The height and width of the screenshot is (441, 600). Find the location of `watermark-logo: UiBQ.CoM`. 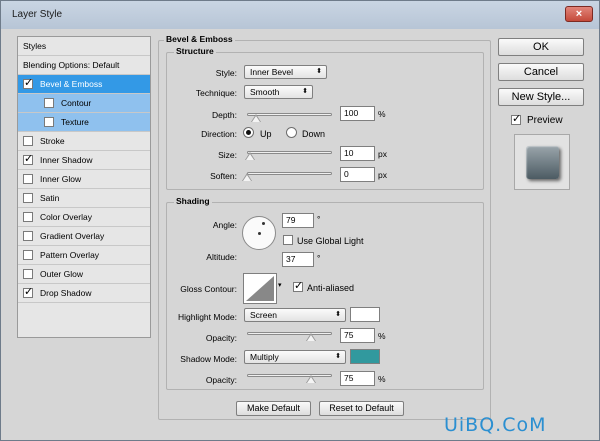

watermark-logo: UiBQ.CoM is located at coordinates (495, 425).